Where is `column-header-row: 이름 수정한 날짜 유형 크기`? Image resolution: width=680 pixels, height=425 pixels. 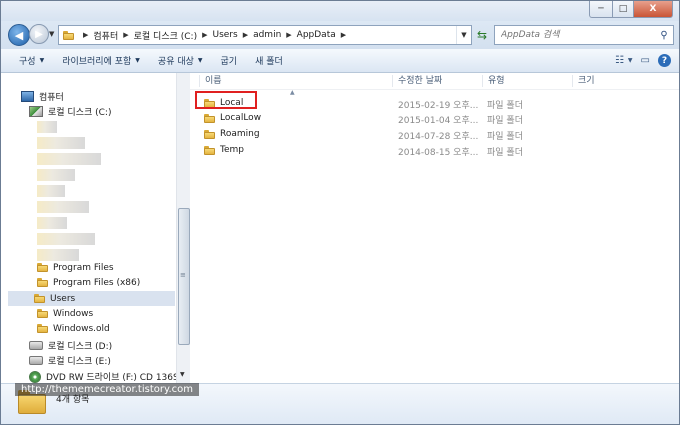 column-header-row: 이름 수정한 날짜 유형 크기 is located at coordinates (434, 81).